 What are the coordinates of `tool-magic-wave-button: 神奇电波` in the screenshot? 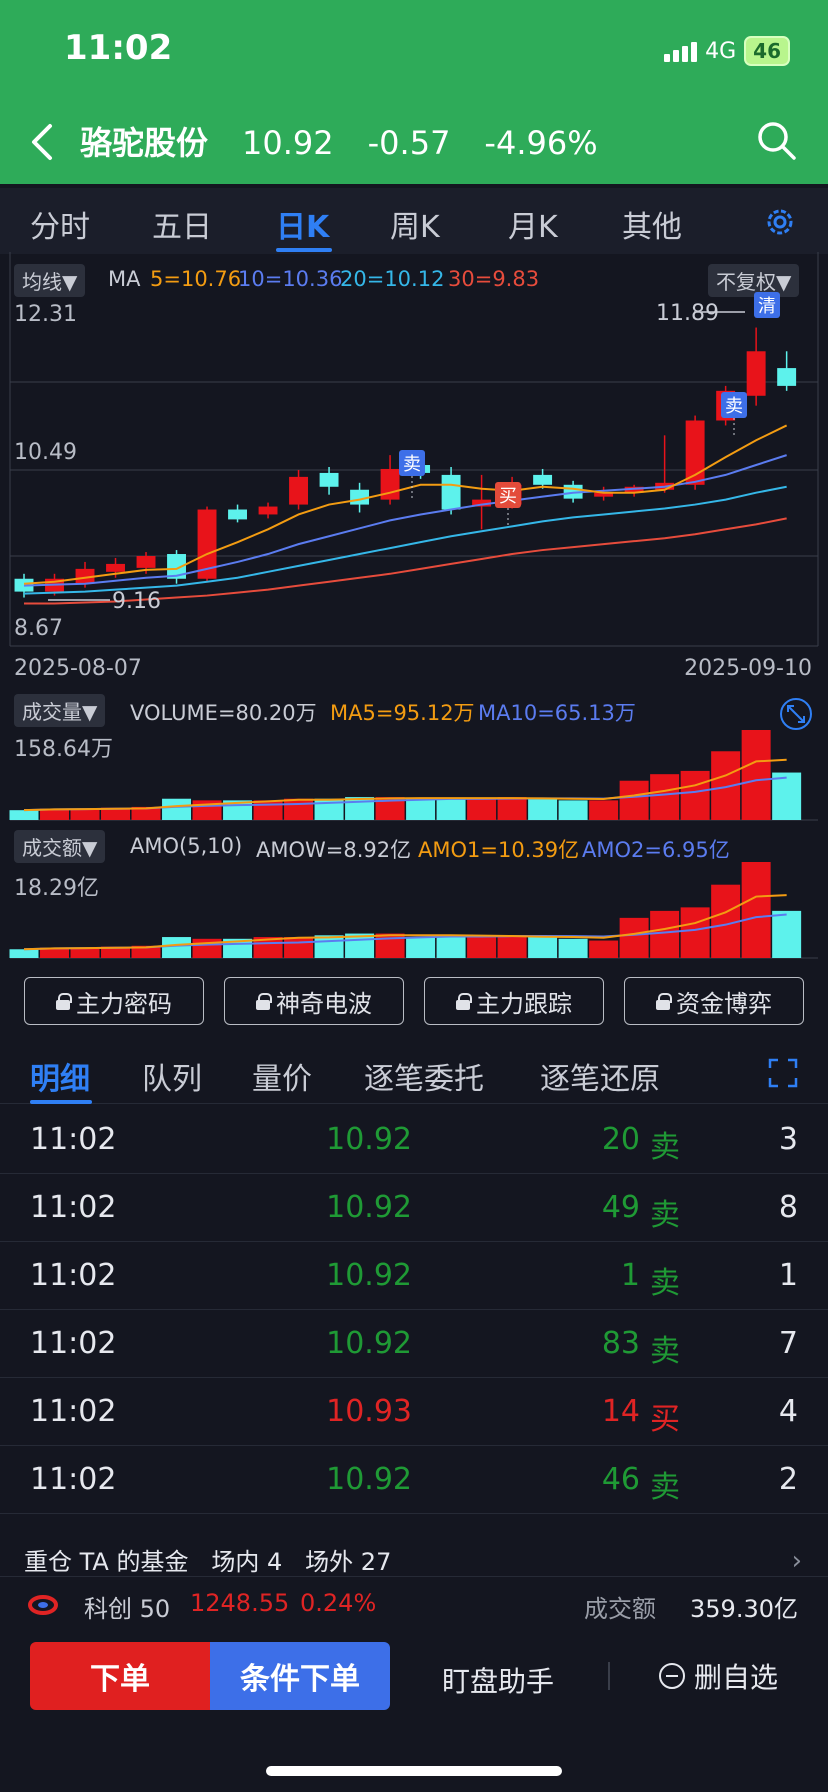 It's located at (314, 1001).